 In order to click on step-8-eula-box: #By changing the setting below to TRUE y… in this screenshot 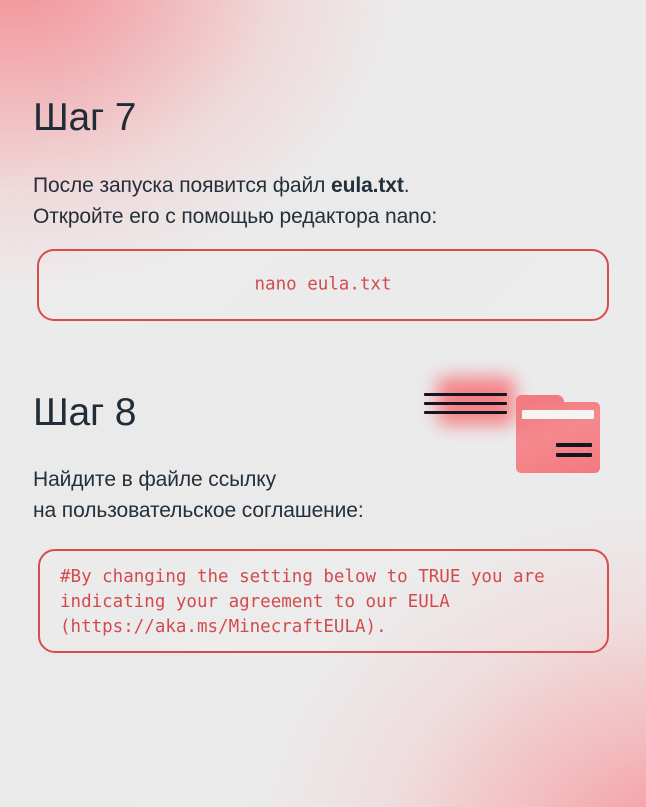, I will do `click(323, 601)`.